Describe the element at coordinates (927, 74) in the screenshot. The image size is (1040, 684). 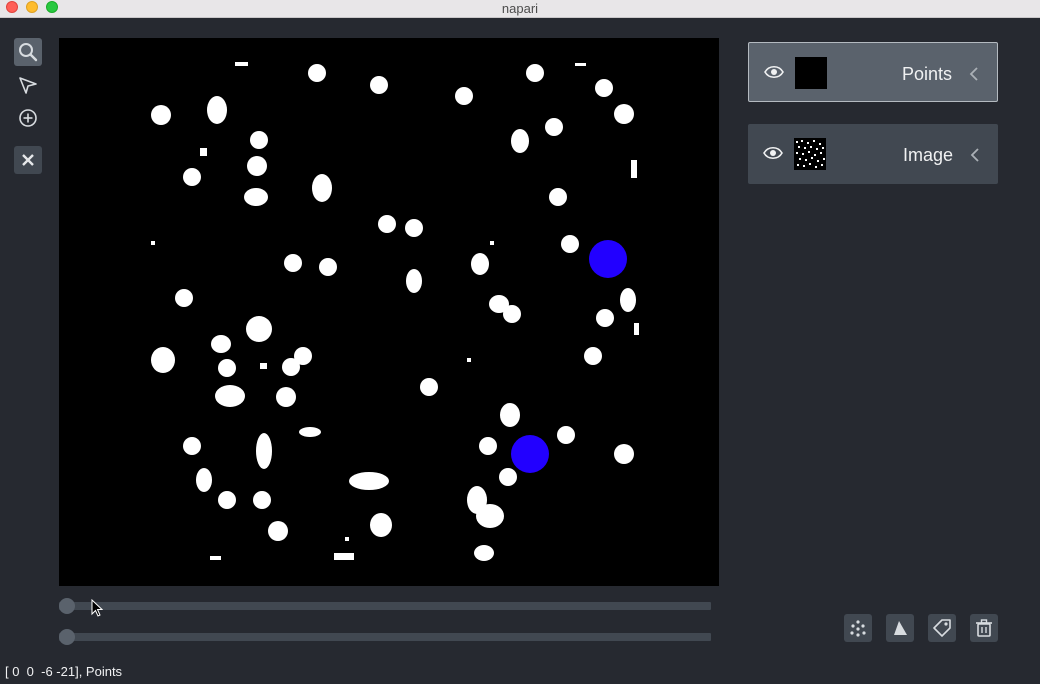
I see `layer-name: Points` at that location.